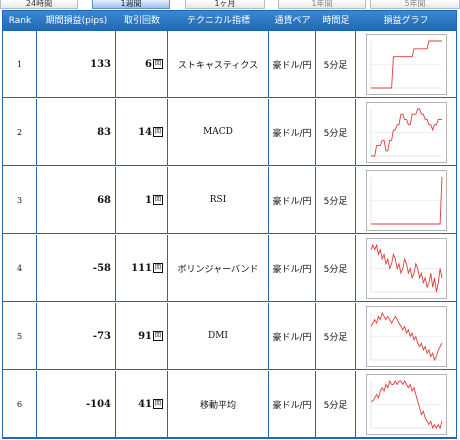  Describe the element at coordinates (76, 404) in the screenshot. I see `cell-pips: -104` at that location.